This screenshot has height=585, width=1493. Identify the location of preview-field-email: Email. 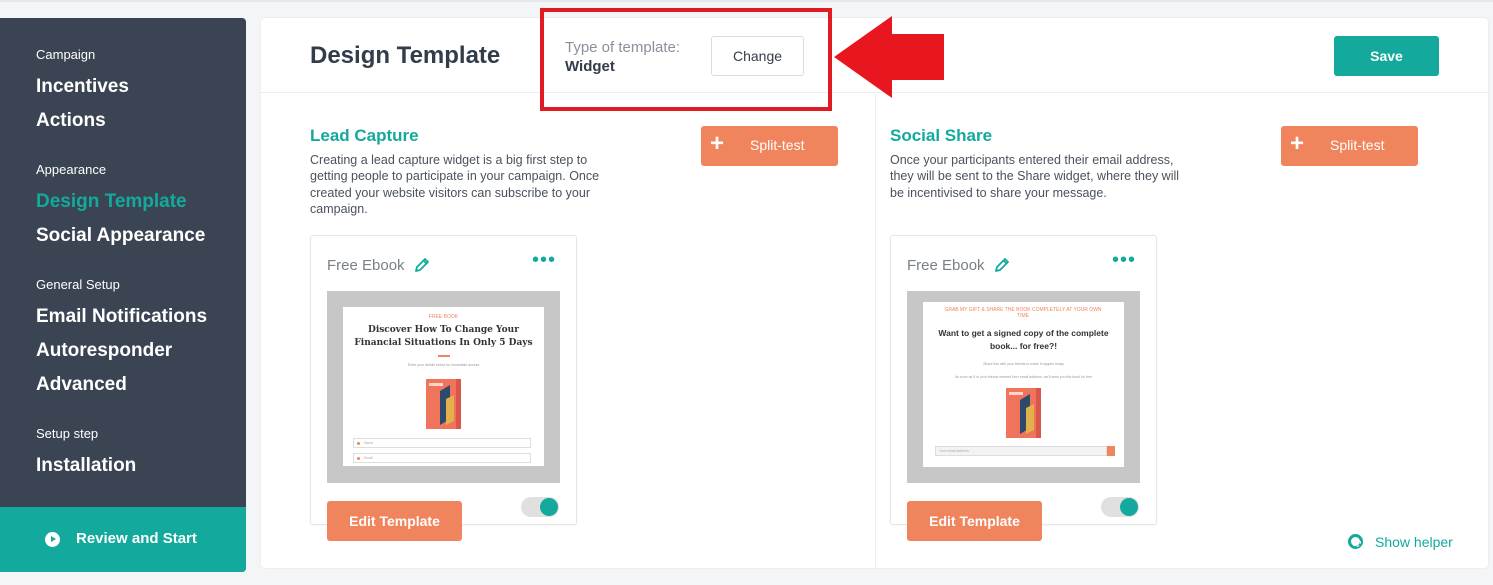
(442, 458).